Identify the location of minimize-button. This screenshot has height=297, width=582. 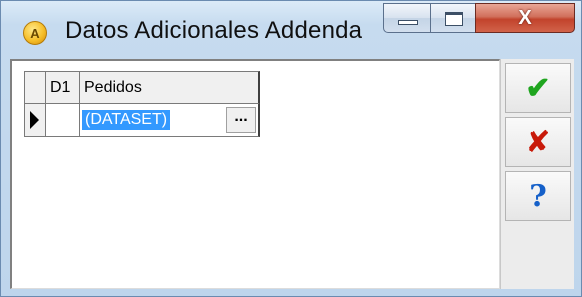
(407, 18).